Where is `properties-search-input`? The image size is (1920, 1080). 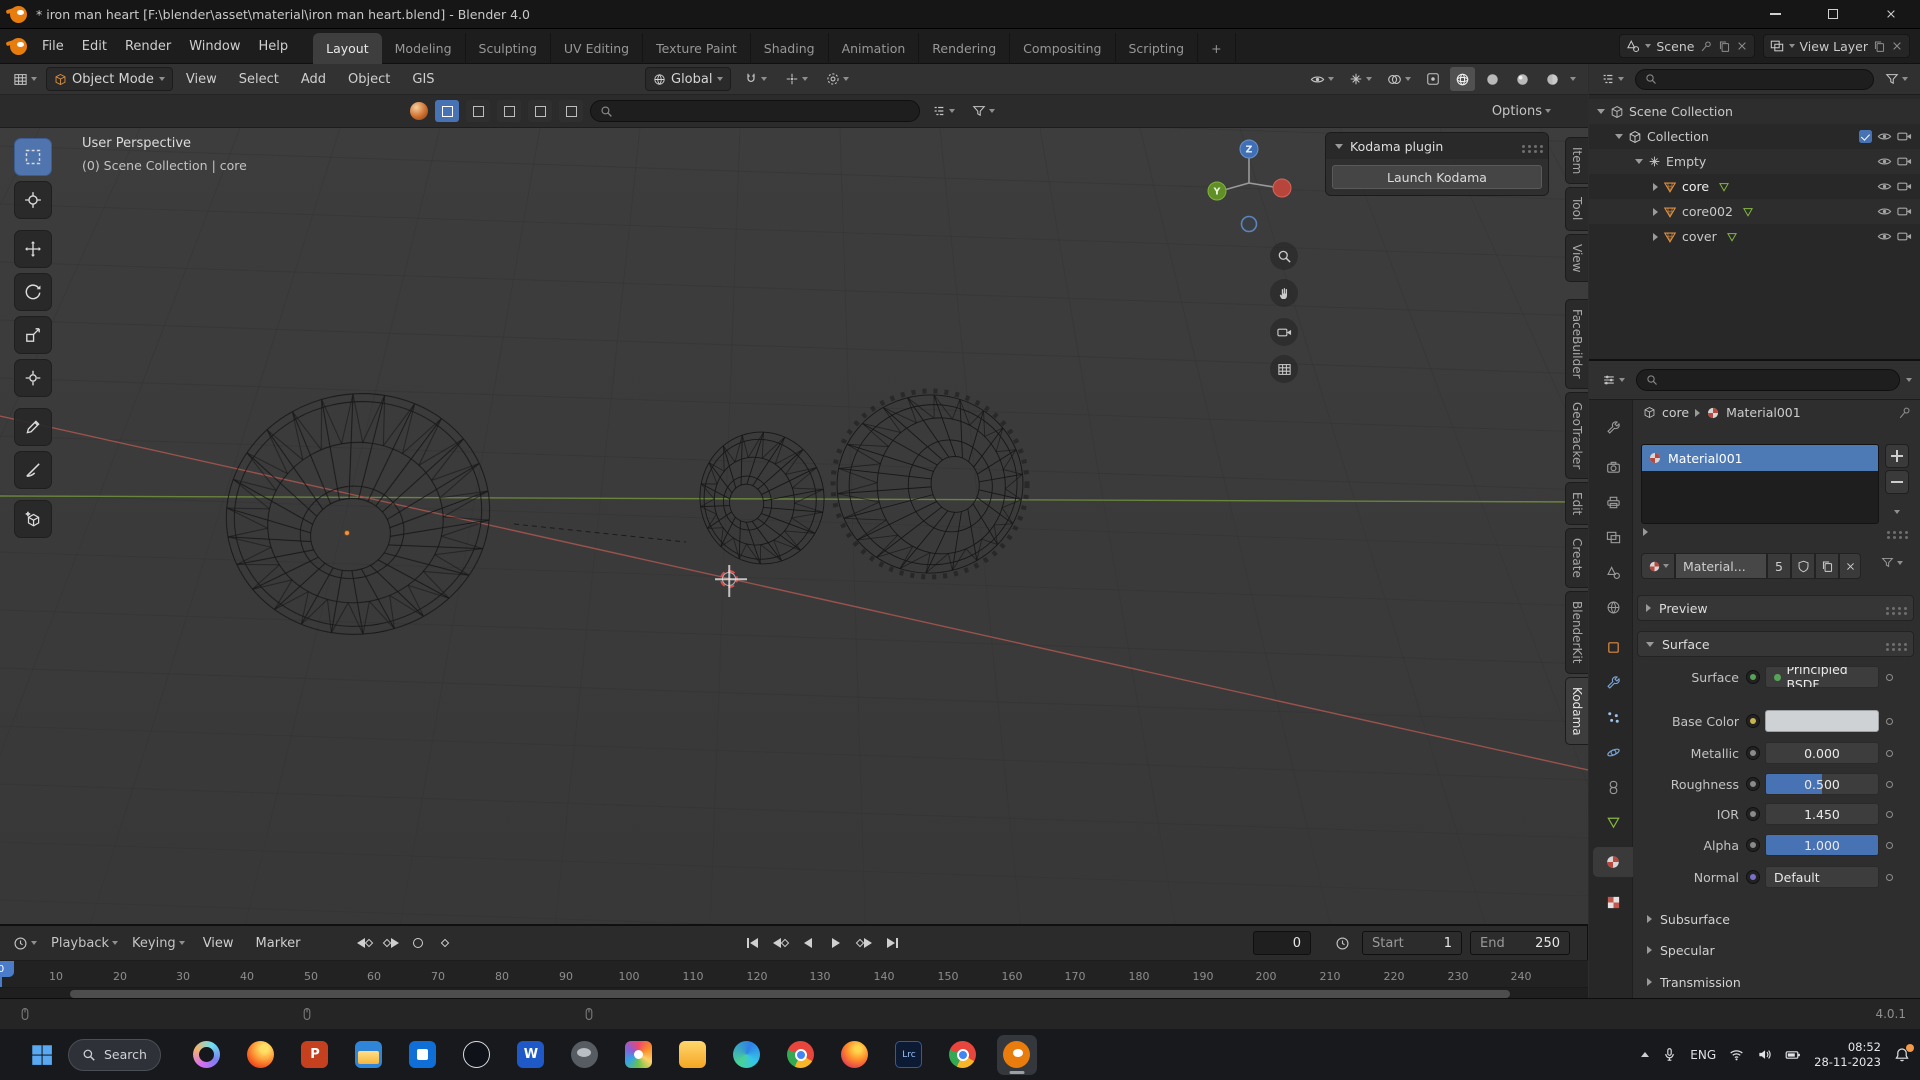 properties-search-input is located at coordinates (1768, 380).